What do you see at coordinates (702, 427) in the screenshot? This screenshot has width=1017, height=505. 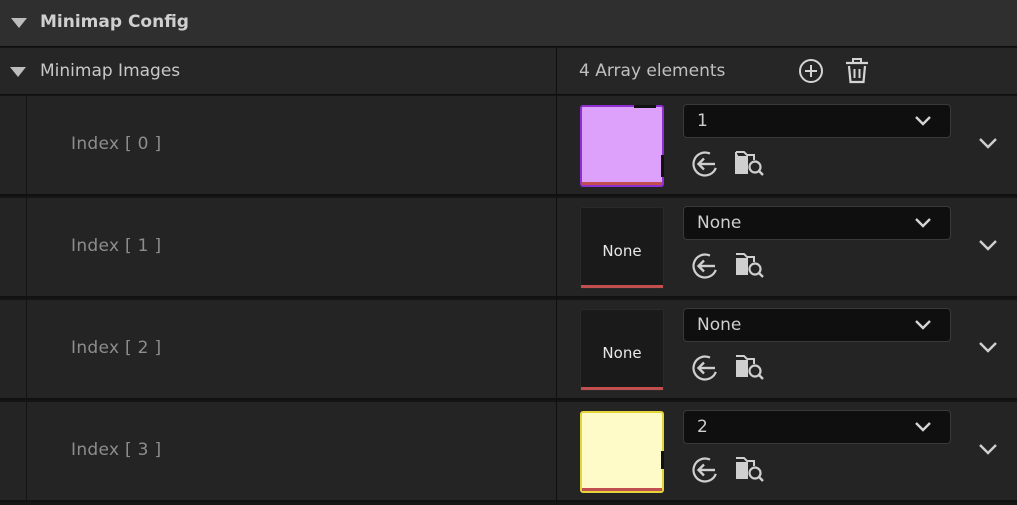 I see `dropdown-value: 2` at bounding box center [702, 427].